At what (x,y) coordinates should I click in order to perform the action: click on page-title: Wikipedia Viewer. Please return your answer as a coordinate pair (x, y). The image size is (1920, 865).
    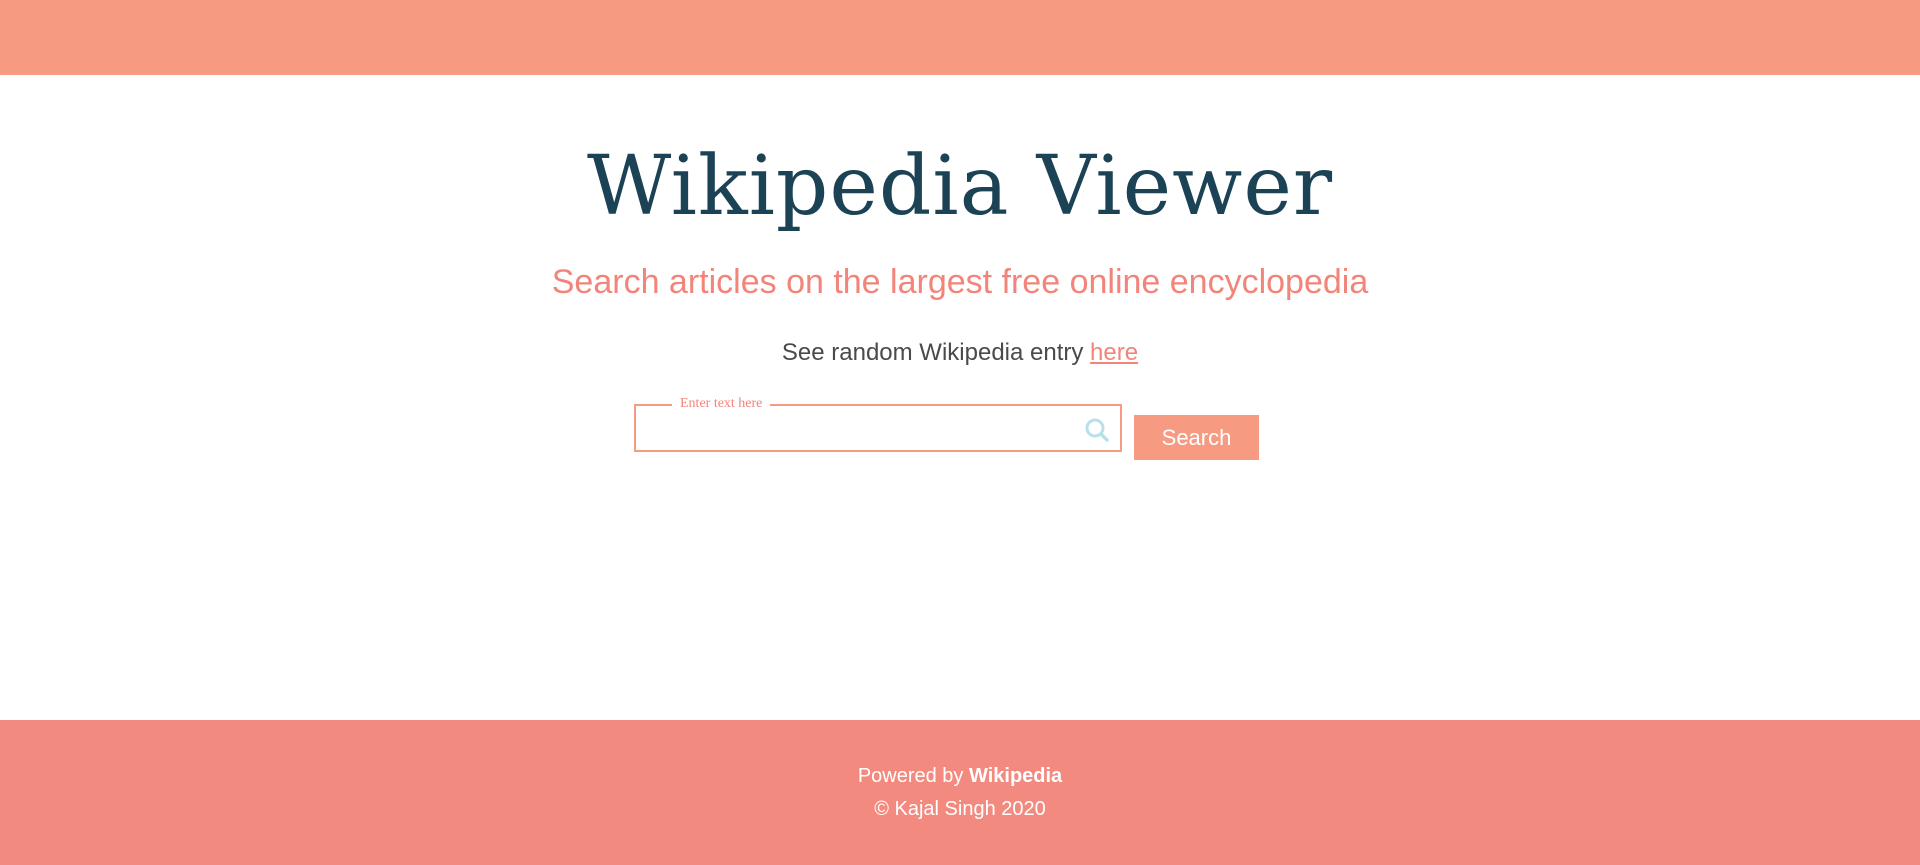
    Looking at the image, I should click on (960, 186).